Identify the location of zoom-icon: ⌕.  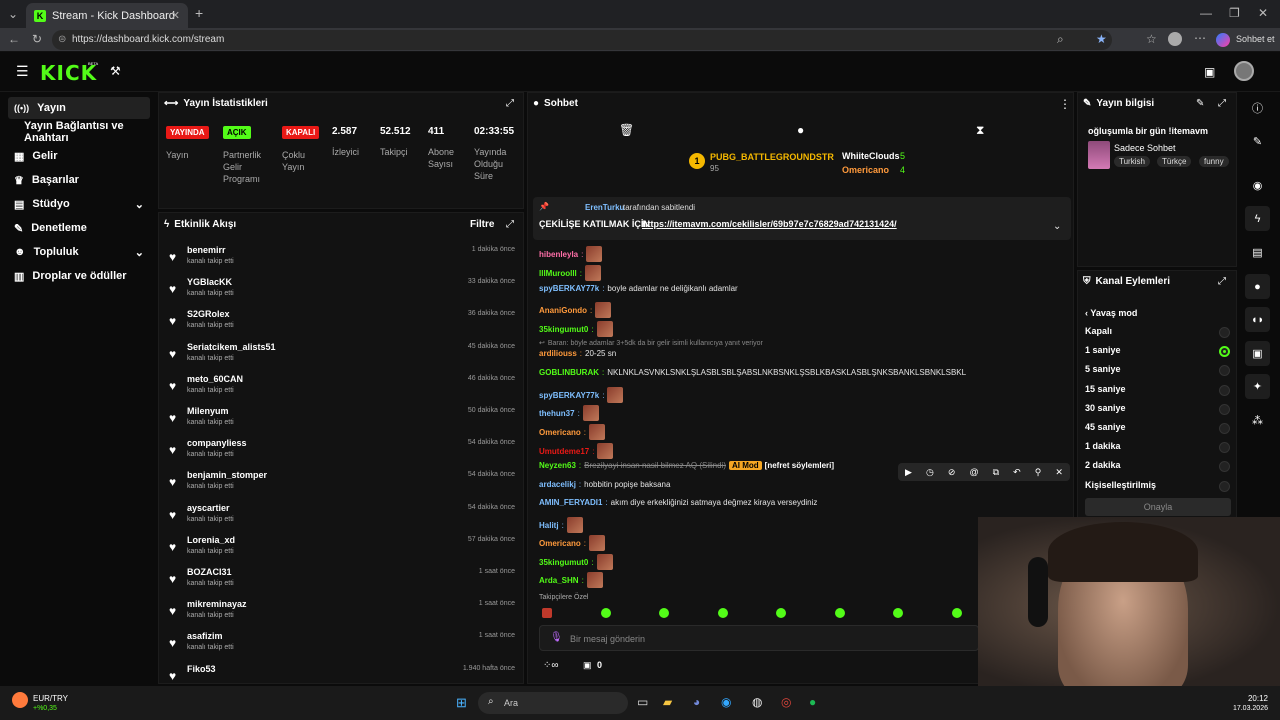
(1060, 39).